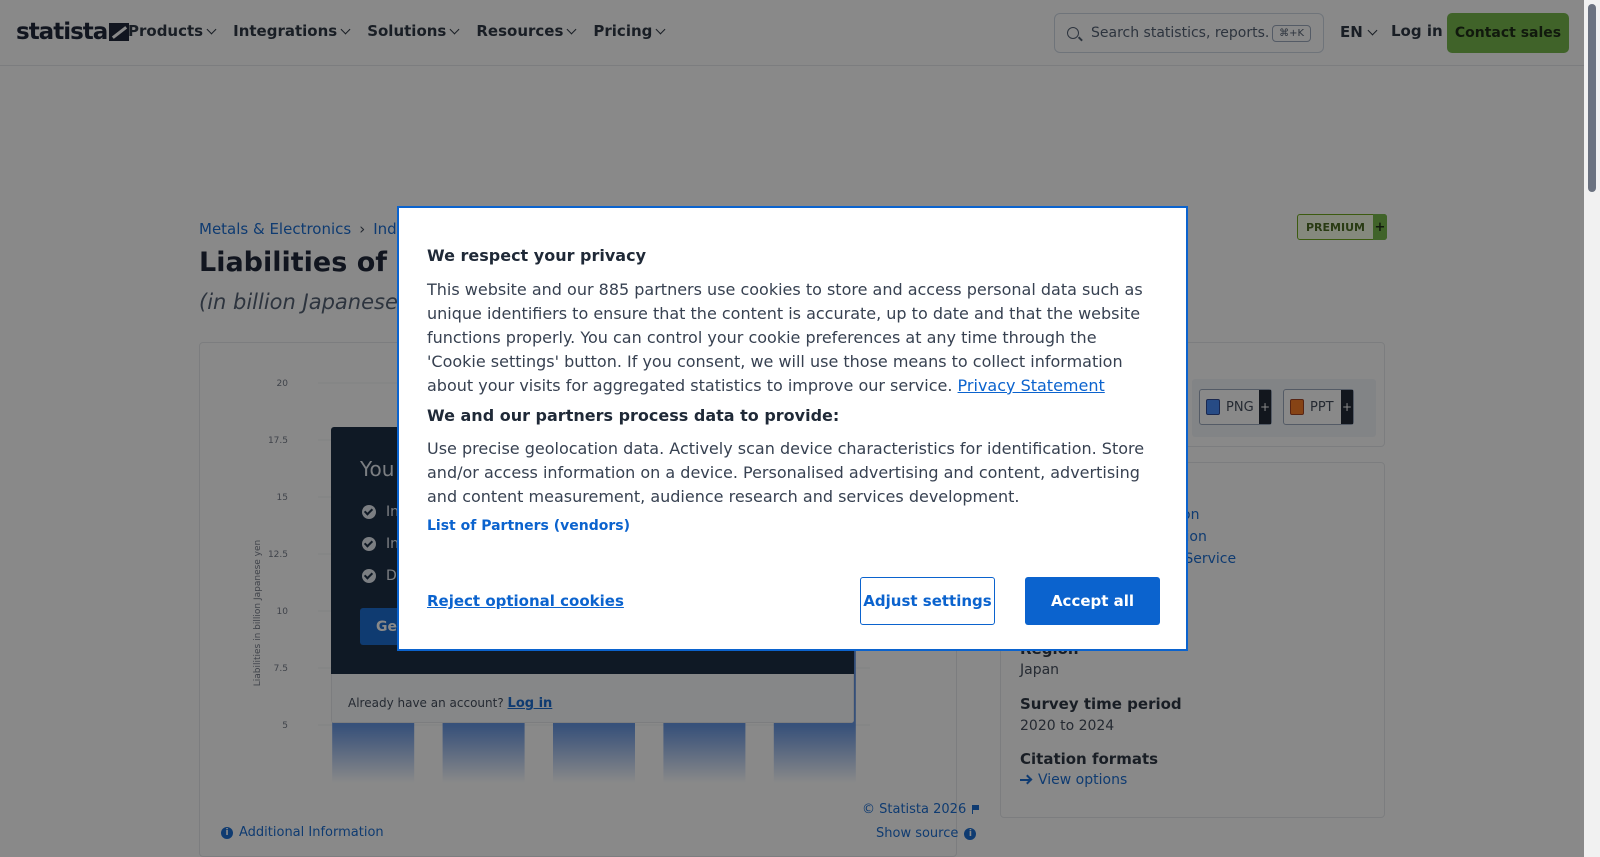  Describe the element at coordinates (528, 526) in the screenshot. I see `partners-list-link: List of Partners (vendors)` at that location.